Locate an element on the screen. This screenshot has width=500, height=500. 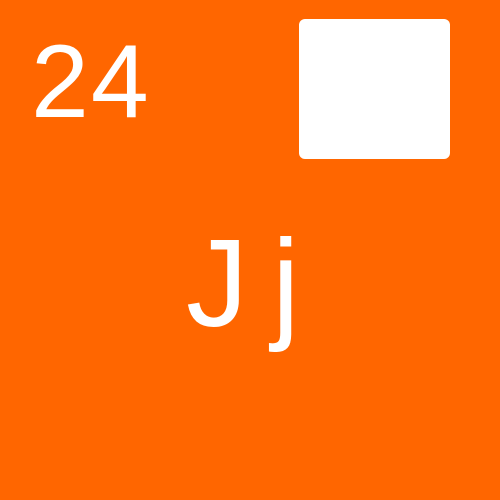
white-square-swatch is located at coordinates (374, 89).